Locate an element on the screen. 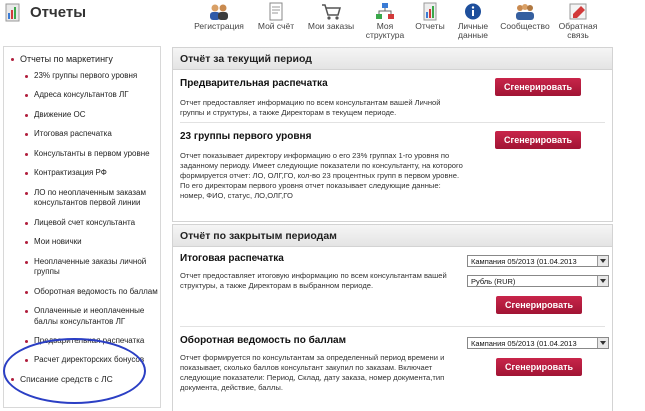 The image size is (645, 411). sidebar-item: Консультанты в первом уровне is located at coordinates (82, 154).